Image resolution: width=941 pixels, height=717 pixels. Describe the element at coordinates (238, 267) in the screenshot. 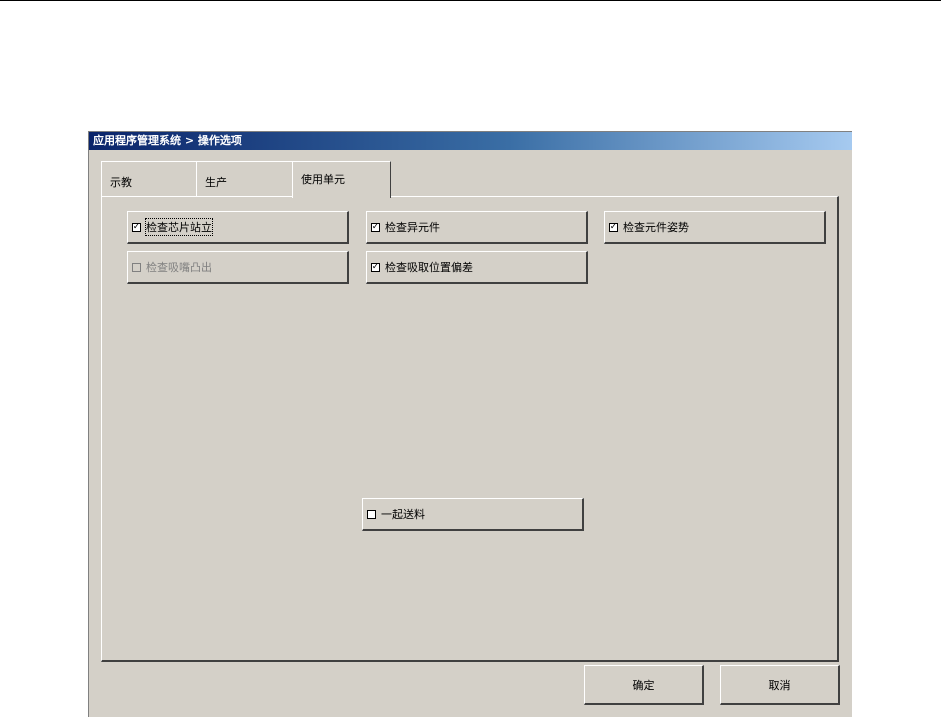

I see `check-nozzle-protrusion: 检查吸嘴凸出` at that location.